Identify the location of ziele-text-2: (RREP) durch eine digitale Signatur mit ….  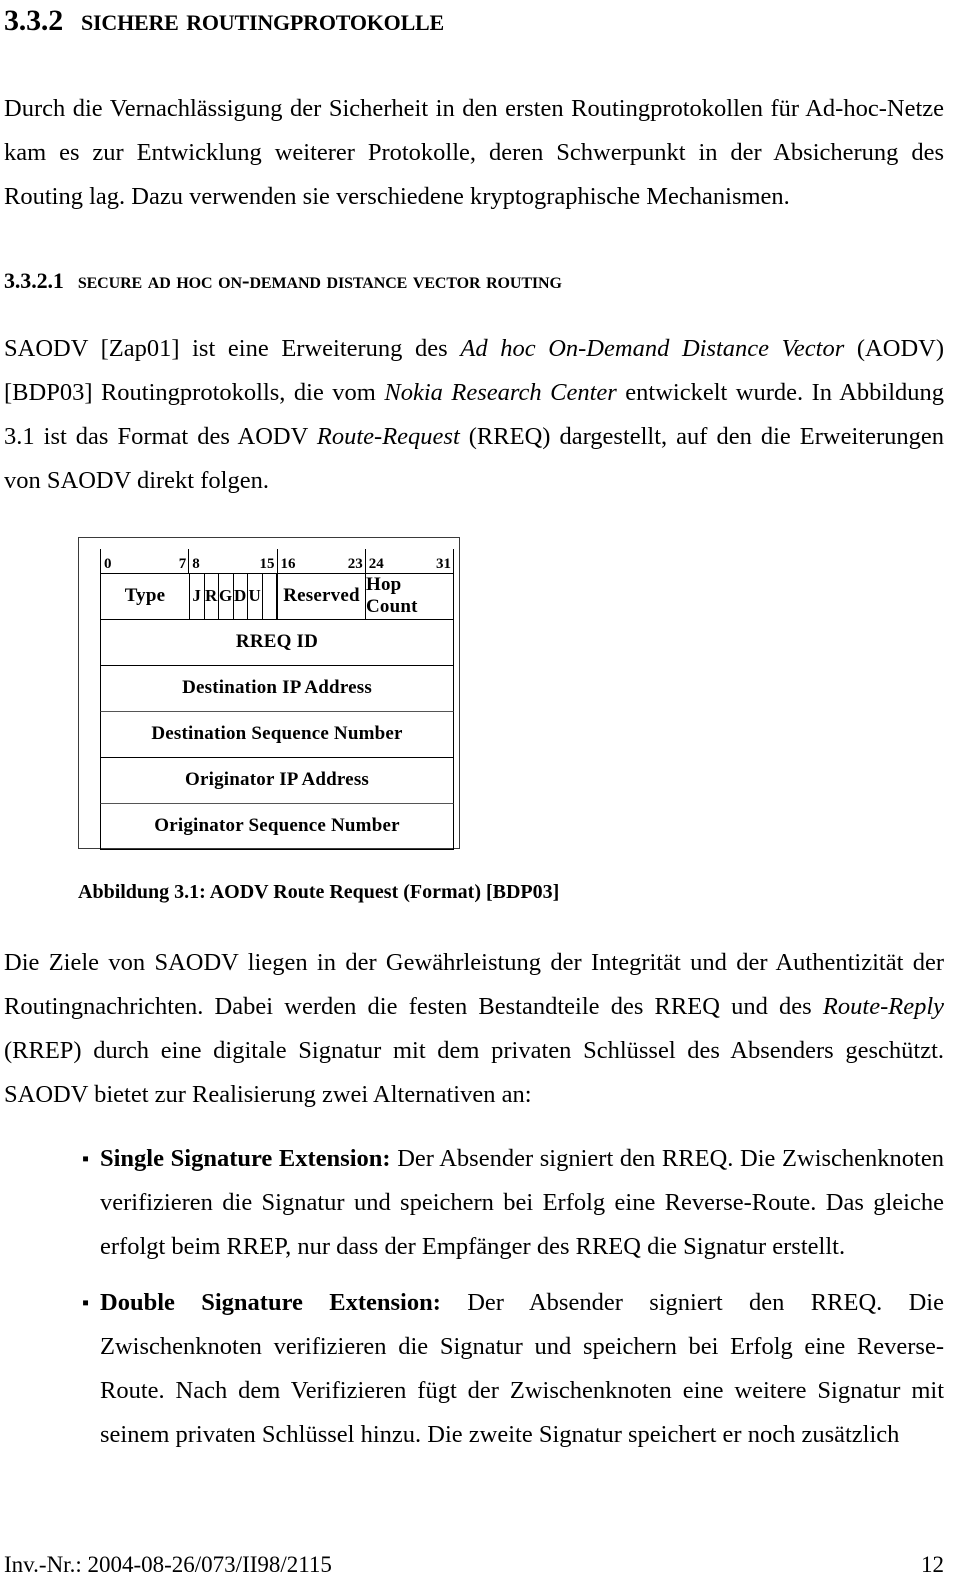
(474, 1072).